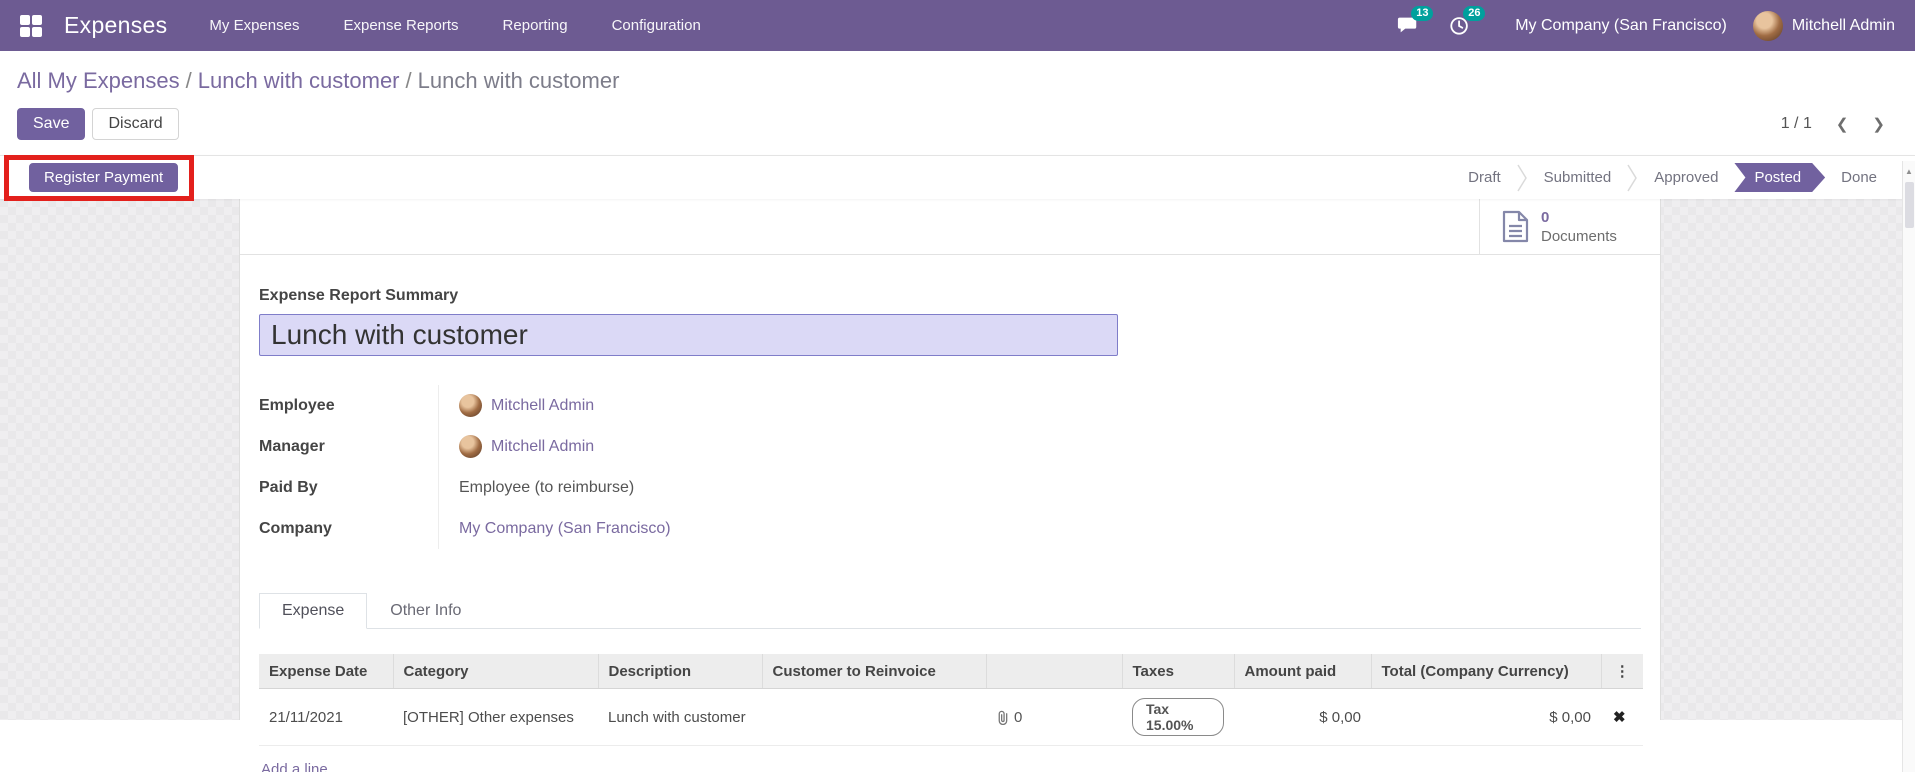 The height and width of the screenshot is (772, 1915). I want to click on col-customer-to-reinvoice: Customer to Reinvoice, so click(874, 671).